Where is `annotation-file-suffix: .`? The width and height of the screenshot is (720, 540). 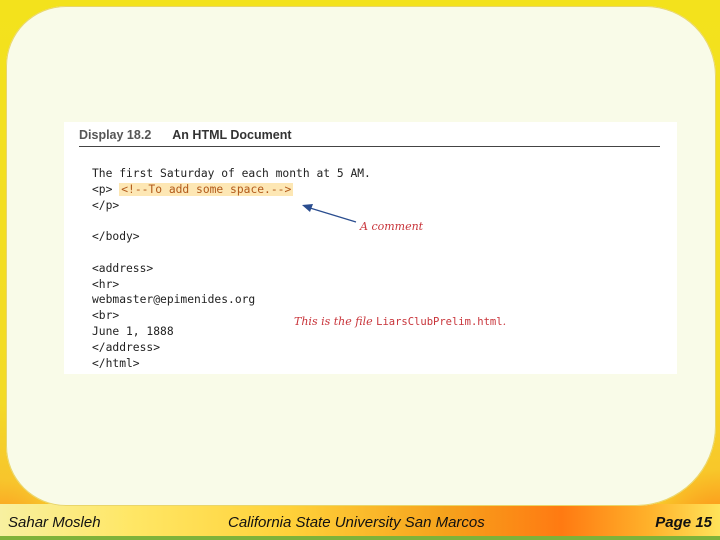 annotation-file-suffix: . is located at coordinates (504, 321).